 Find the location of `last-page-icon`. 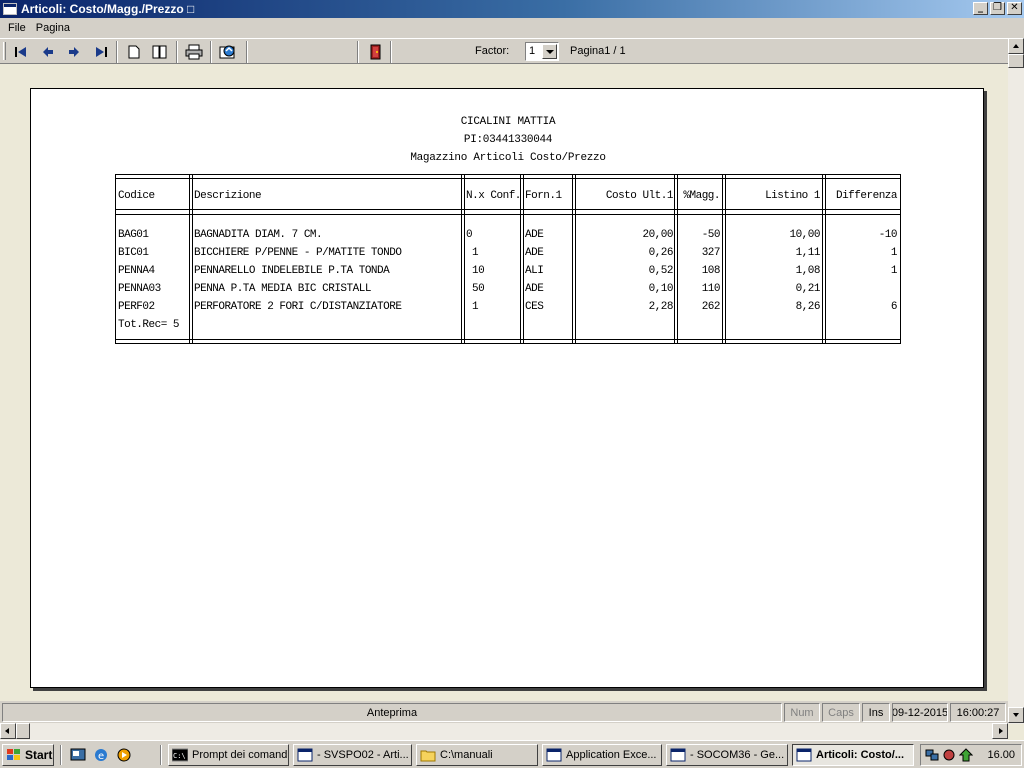

last-page-icon is located at coordinates (101, 52).